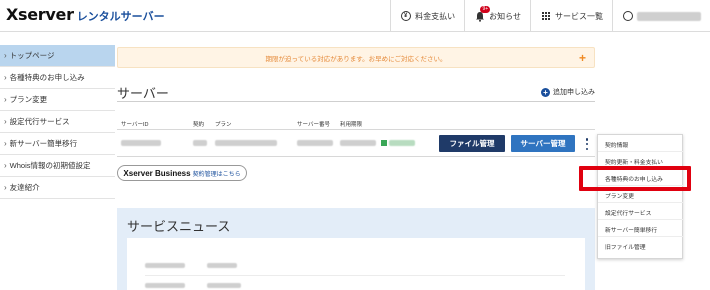  What do you see at coordinates (141, 143) in the screenshot?
I see `server-id-redacted` at bounding box center [141, 143].